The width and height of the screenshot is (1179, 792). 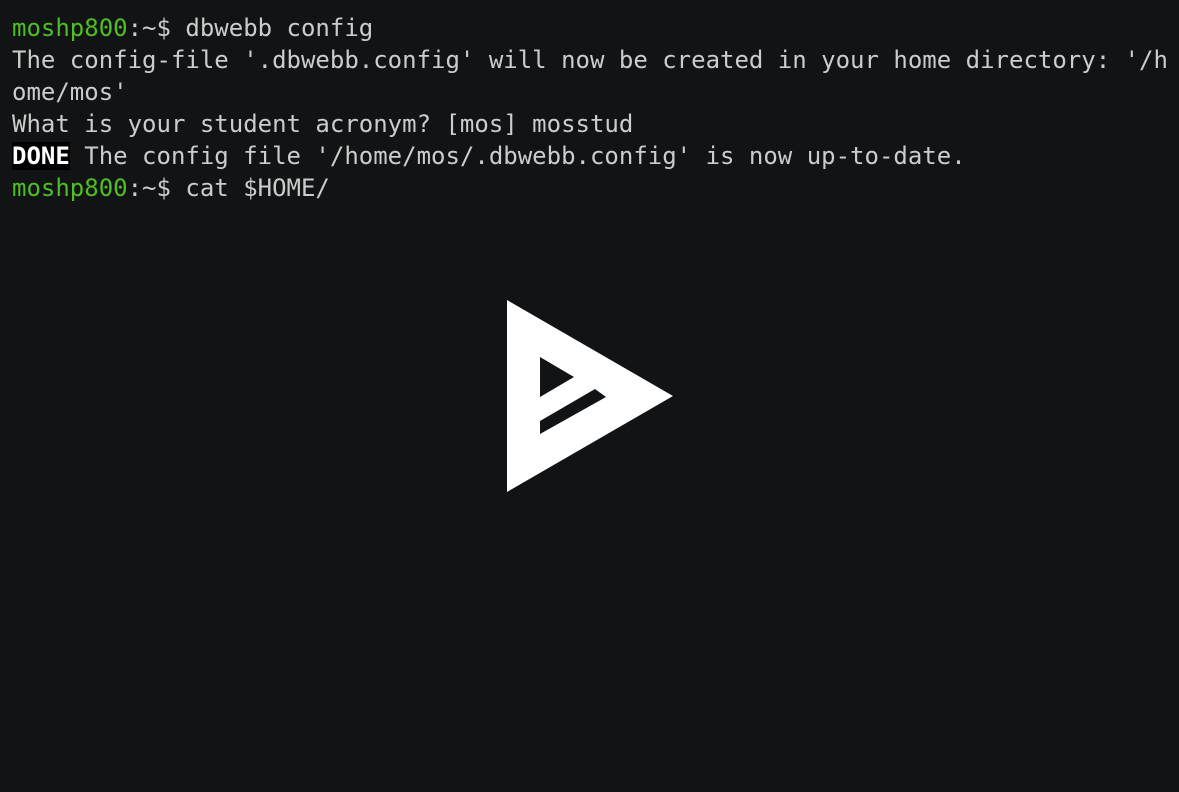 What do you see at coordinates (589, 28) in the screenshot?
I see `terminal-line-prompt: moshp800:~$ dbwebb config` at bounding box center [589, 28].